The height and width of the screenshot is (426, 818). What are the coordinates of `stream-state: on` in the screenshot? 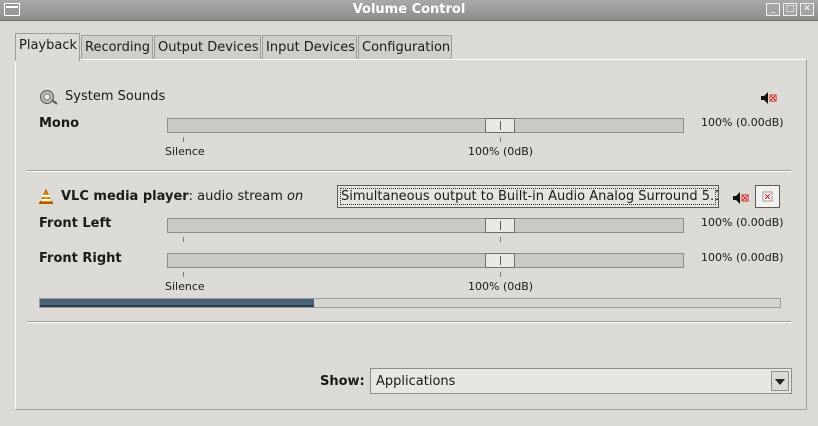 It's located at (295, 196).